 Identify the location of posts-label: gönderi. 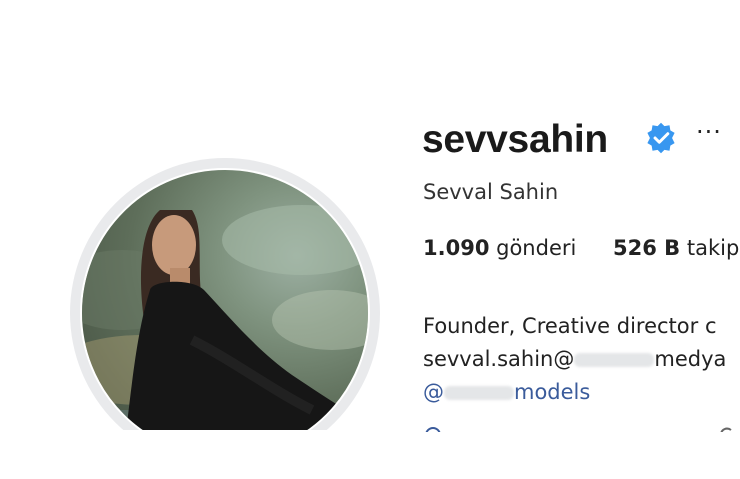
(536, 248).